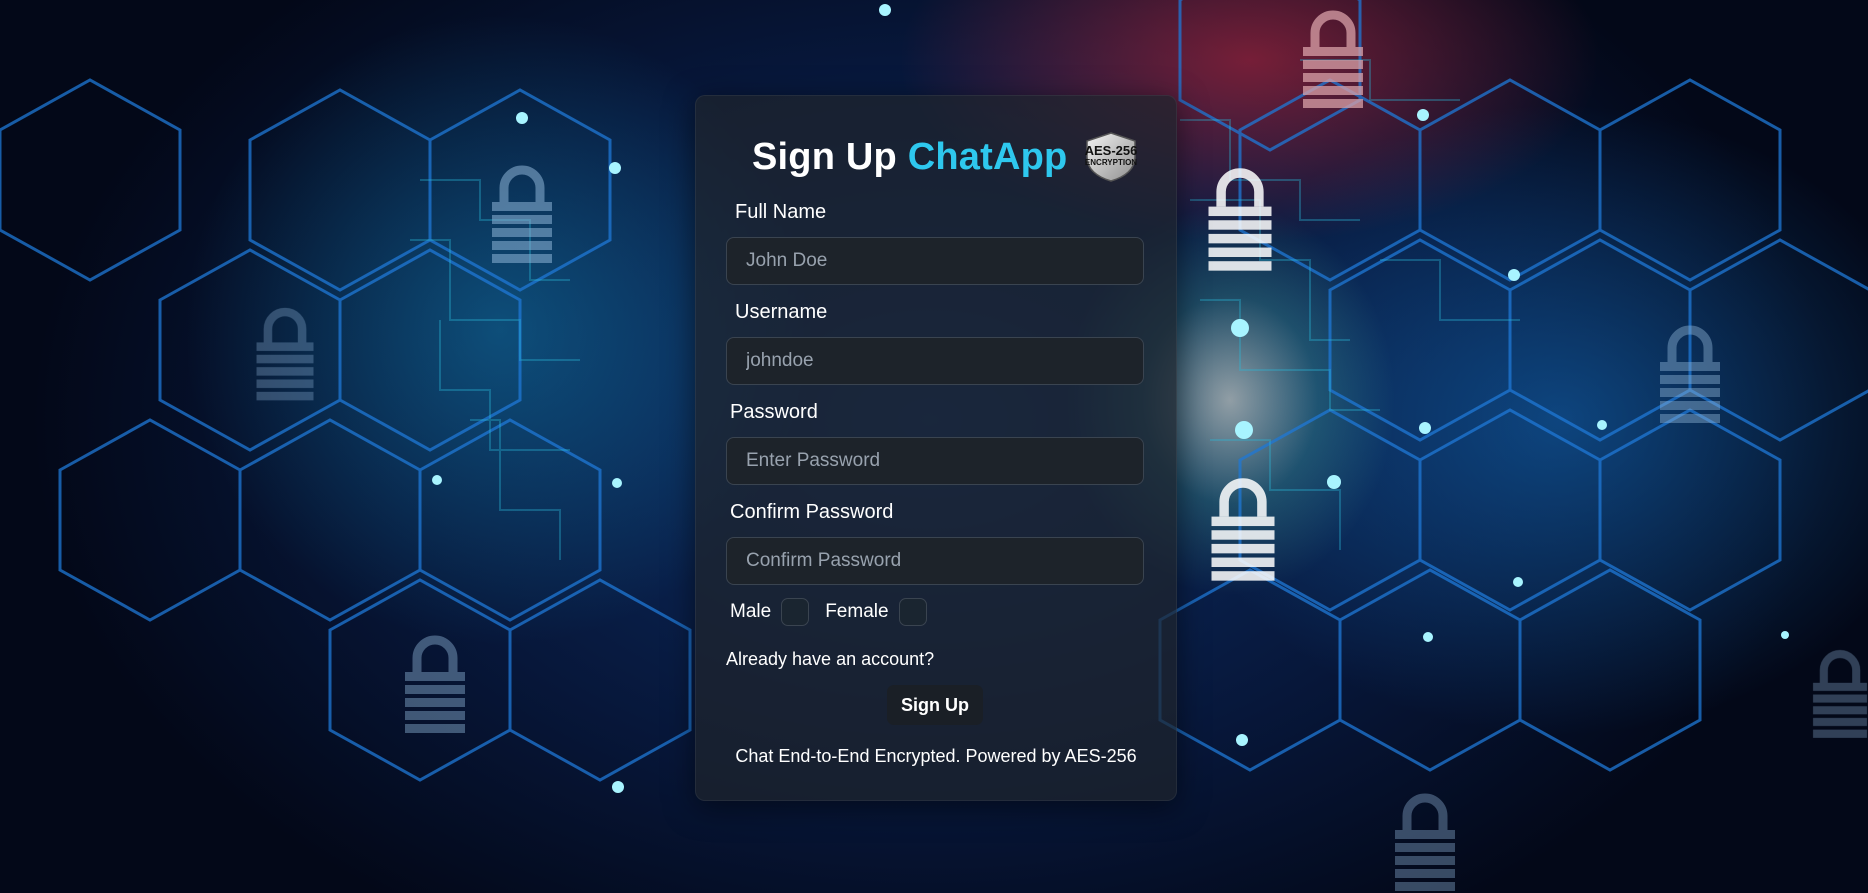  Describe the element at coordinates (935, 561) in the screenshot. I see `confirm-password-input` at that location.